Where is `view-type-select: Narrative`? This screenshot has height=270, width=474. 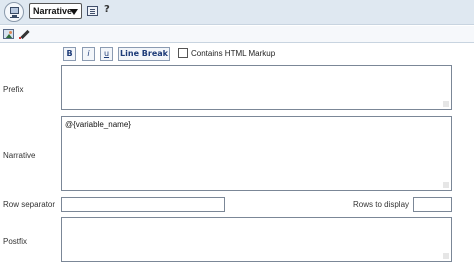 view-type-select: Narrative is located at coordinates (55, 11).